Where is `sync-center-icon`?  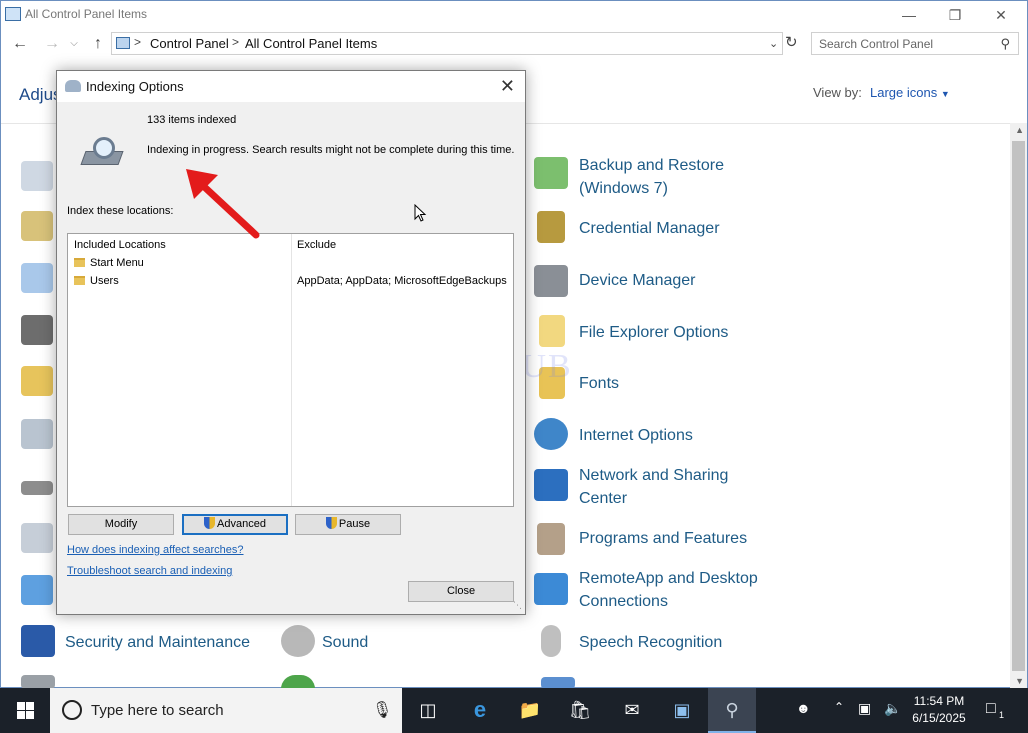 sync-center-icon is located at coordinates (298, 682).